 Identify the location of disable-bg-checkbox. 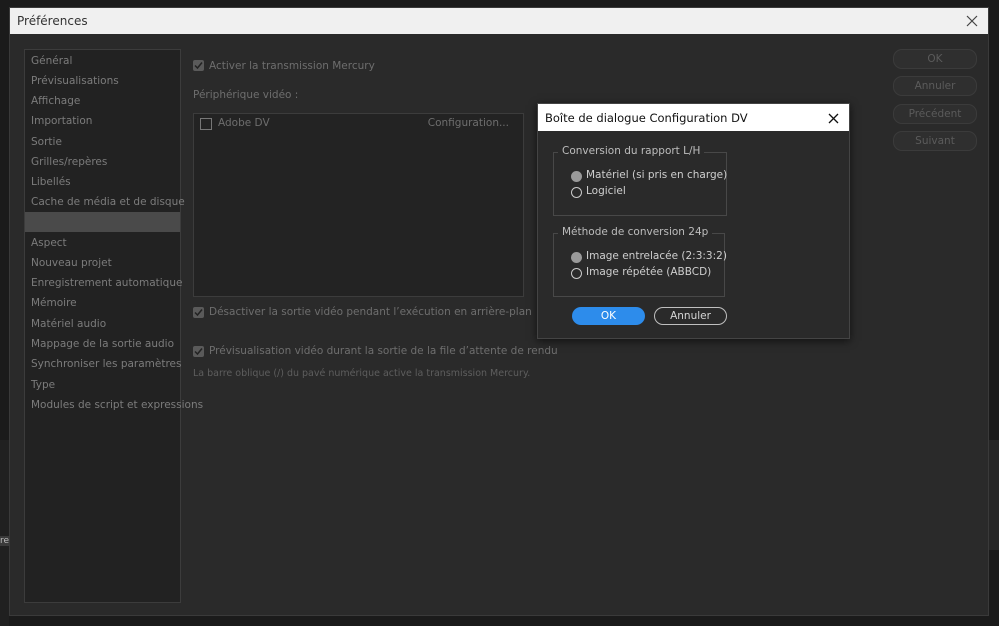
(198, 312).